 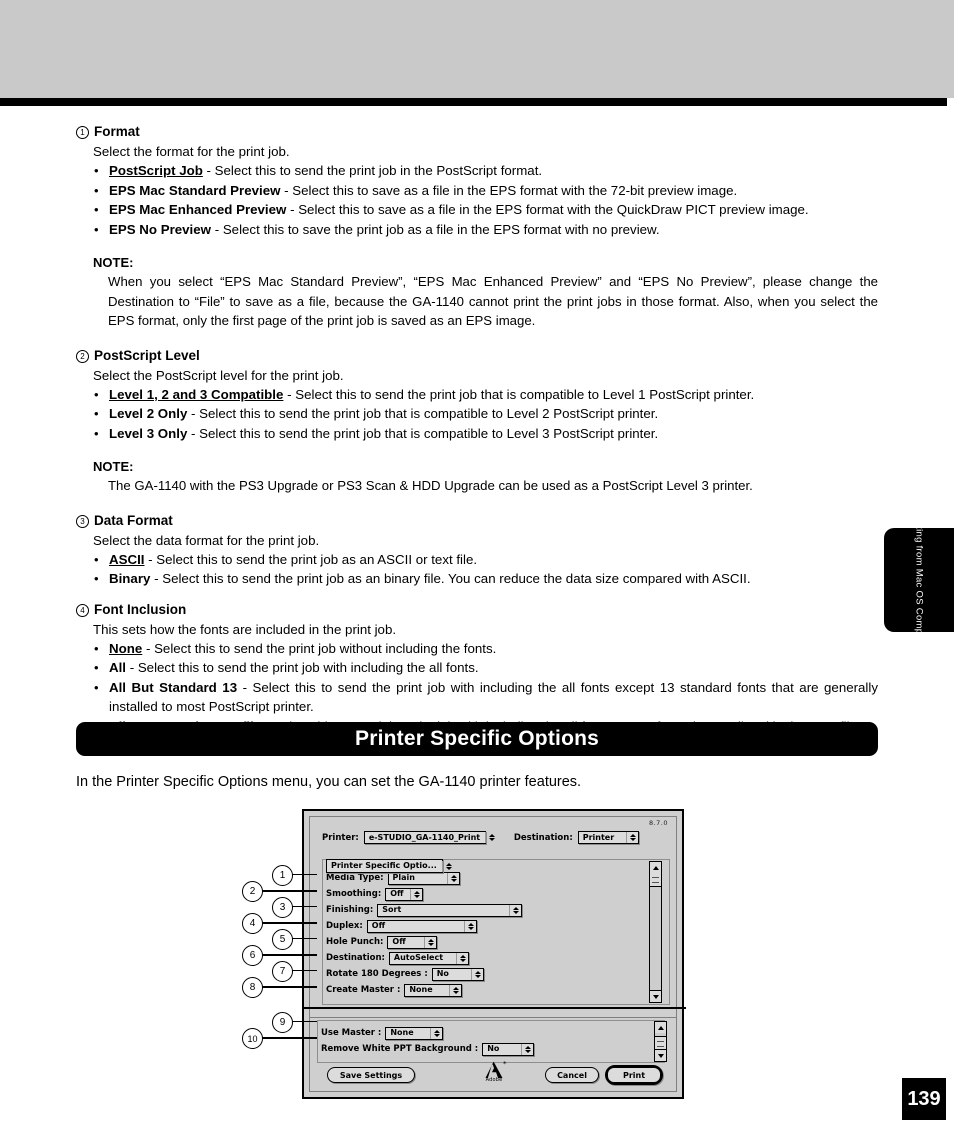 I want to click on duplex-value: Off, so click(x=378, y=925).